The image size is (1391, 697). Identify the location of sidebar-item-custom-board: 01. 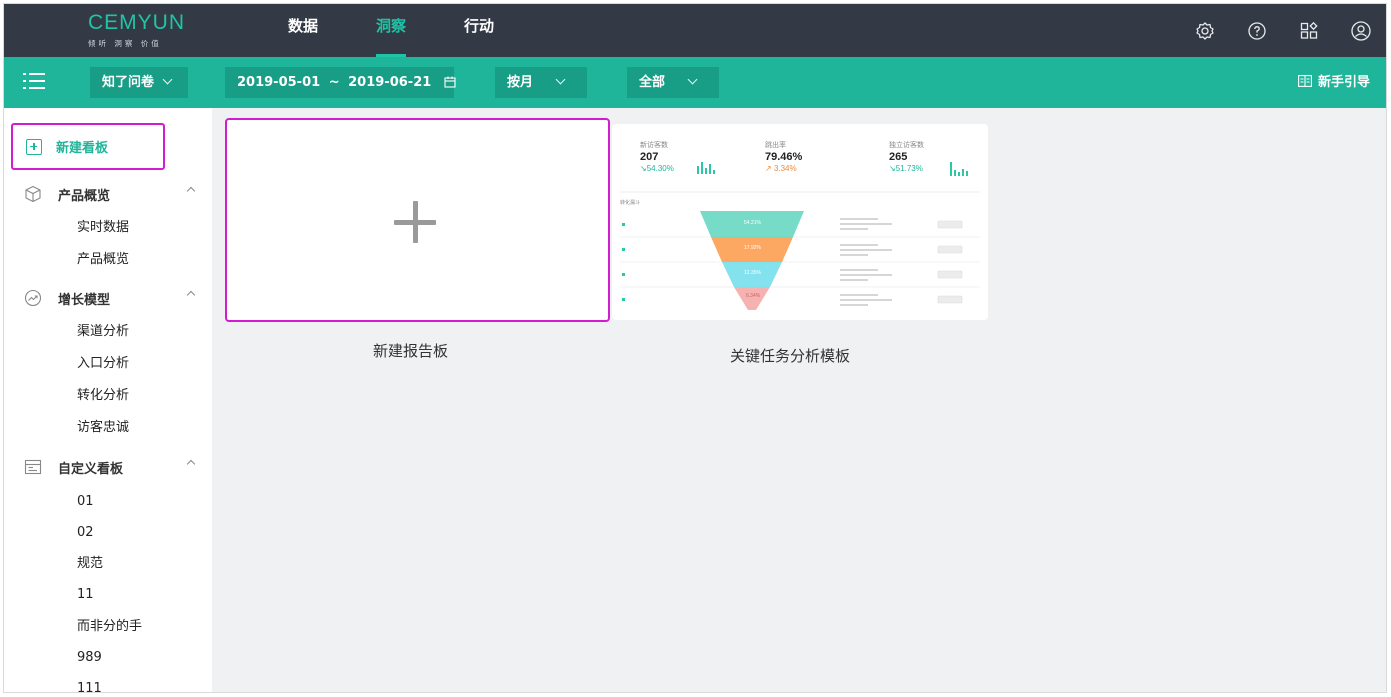
(85, 502).